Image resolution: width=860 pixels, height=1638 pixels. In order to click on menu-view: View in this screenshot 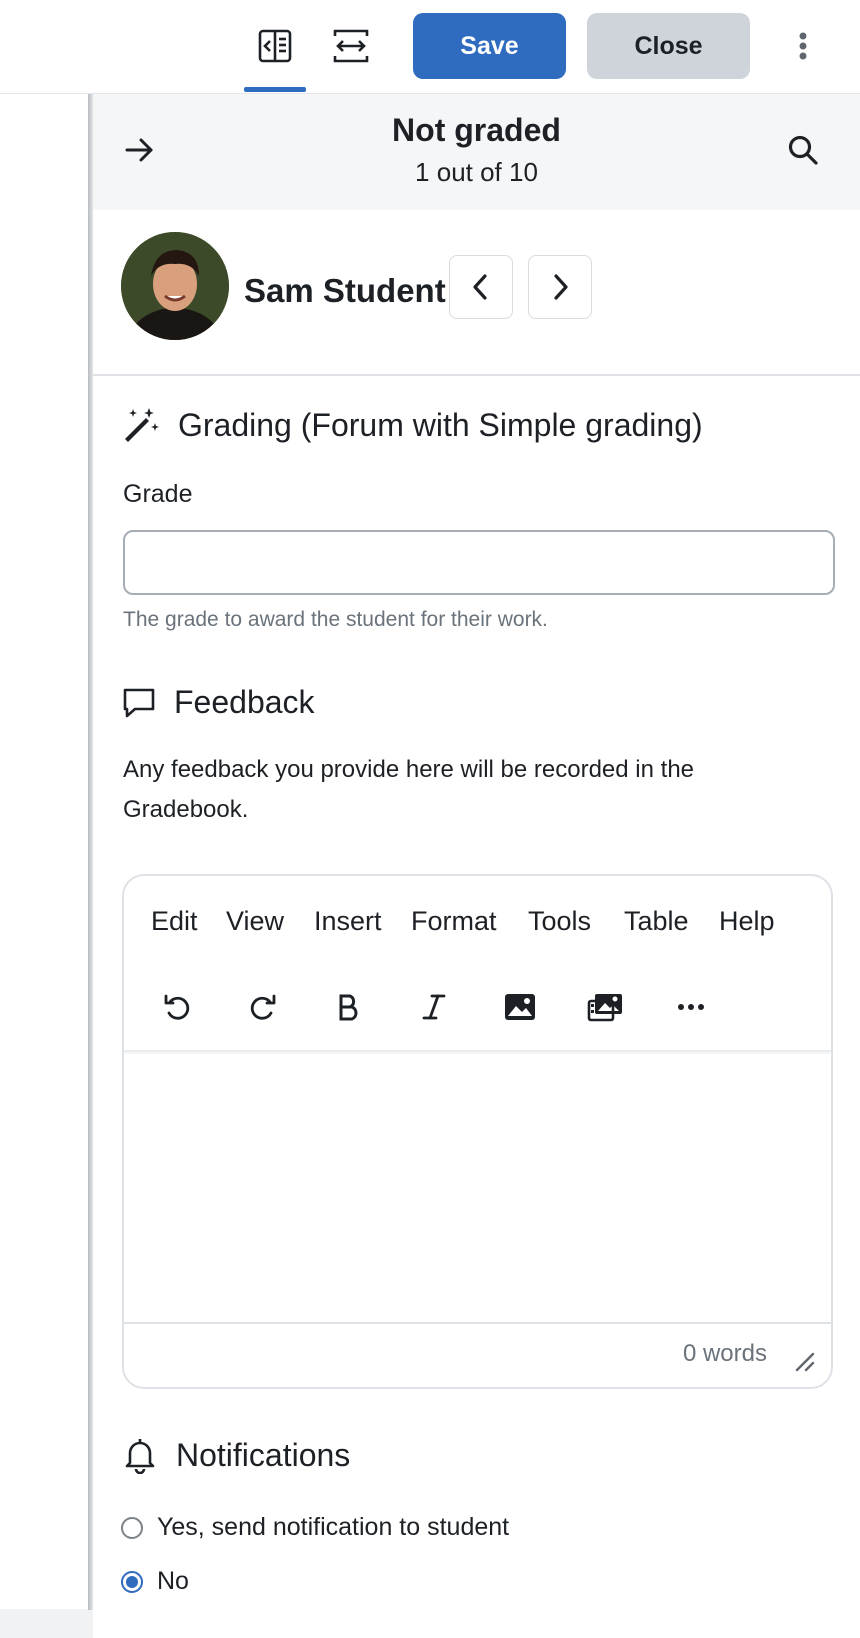, I will do `click(255, 921)`.